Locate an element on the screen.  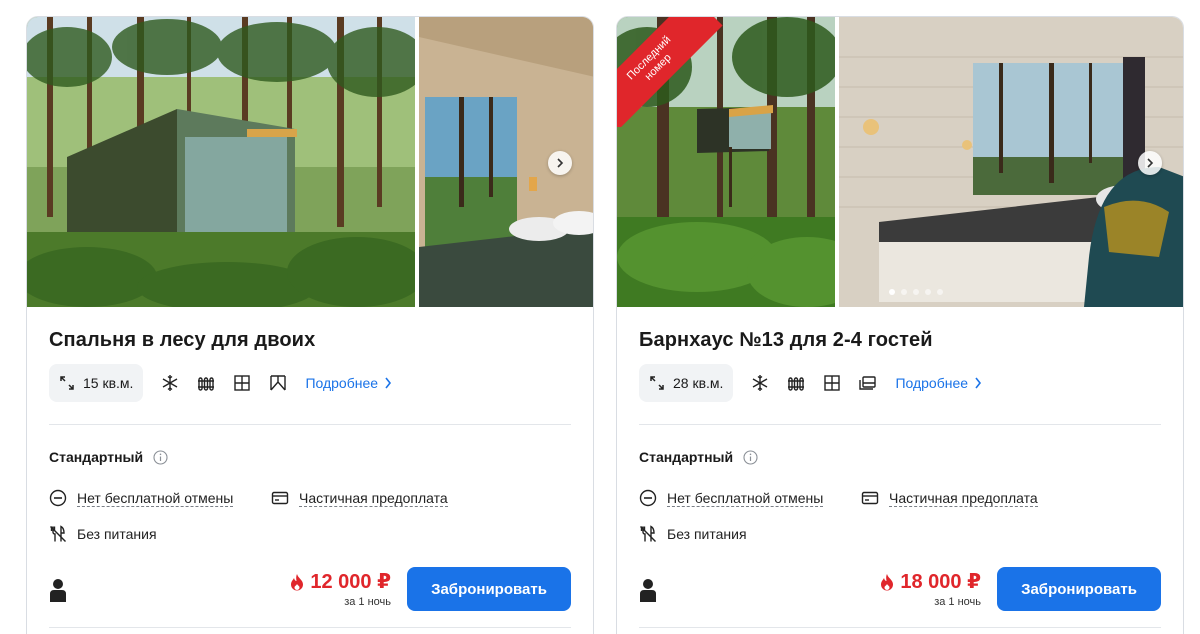
price: 12 000 ₽ is located at coordinates (340, 581).